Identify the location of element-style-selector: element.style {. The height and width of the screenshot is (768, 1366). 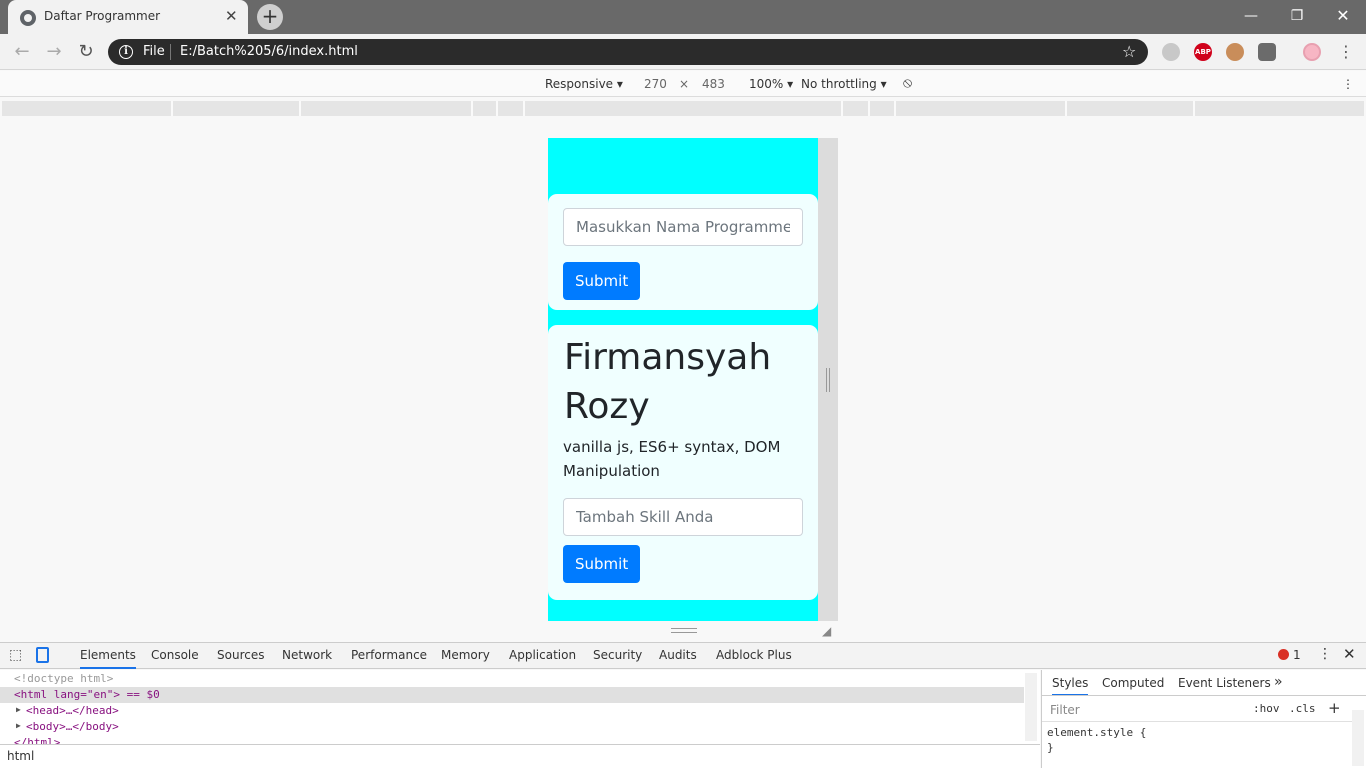
(1096, 732).